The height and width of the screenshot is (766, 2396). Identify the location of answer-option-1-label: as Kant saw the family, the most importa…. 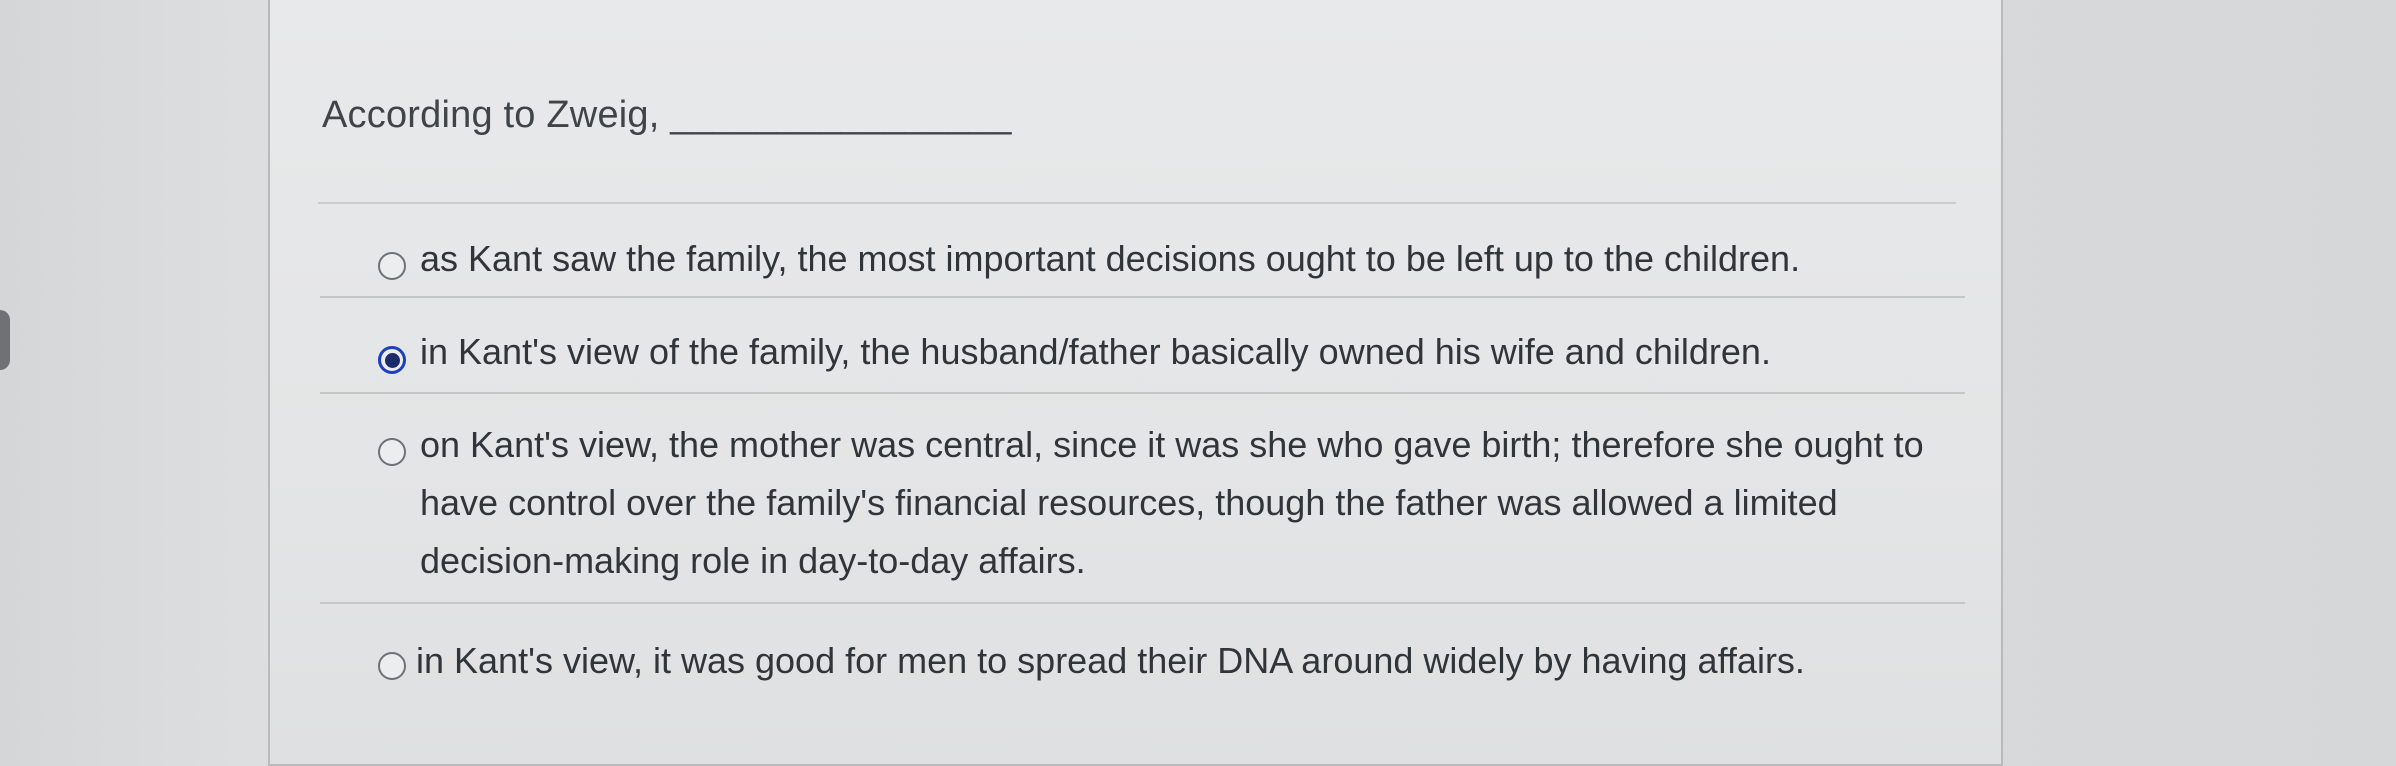
(1110, 258).